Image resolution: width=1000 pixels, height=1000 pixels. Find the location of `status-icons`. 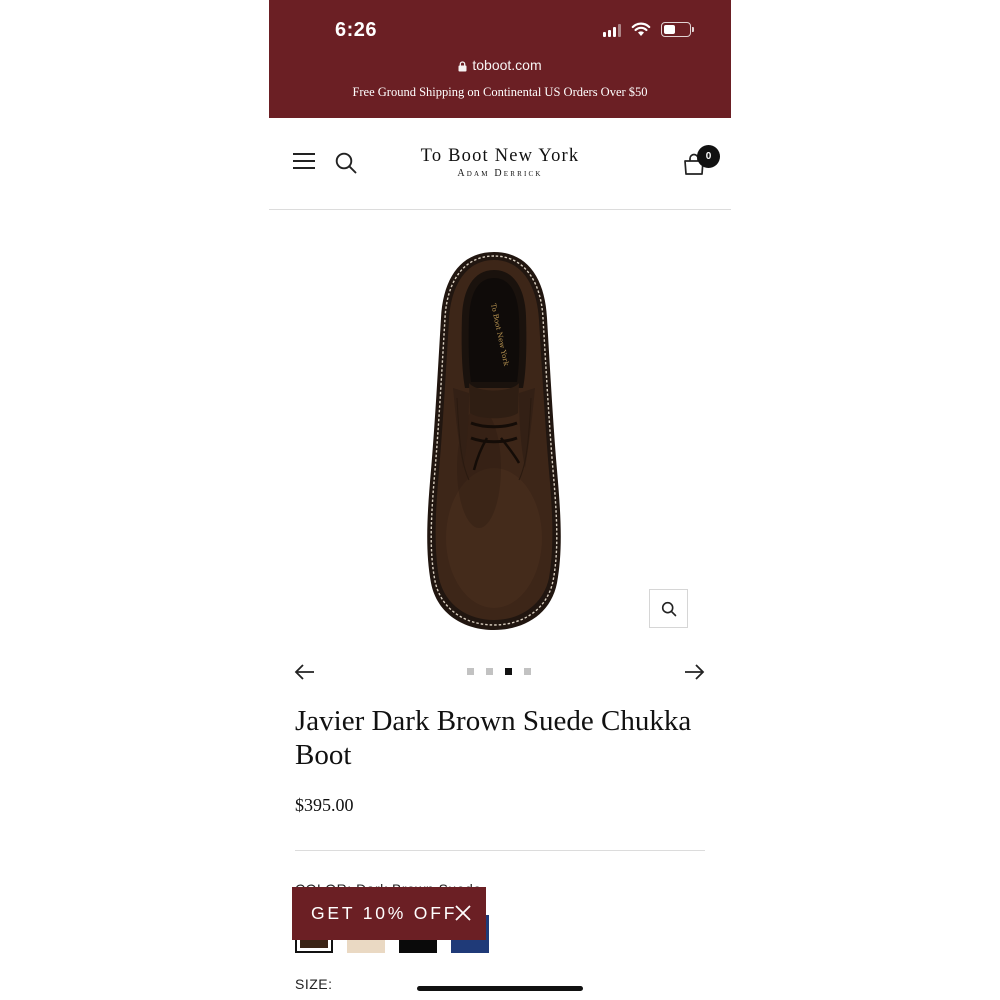

status-icons is located at coordinates (648, 29).